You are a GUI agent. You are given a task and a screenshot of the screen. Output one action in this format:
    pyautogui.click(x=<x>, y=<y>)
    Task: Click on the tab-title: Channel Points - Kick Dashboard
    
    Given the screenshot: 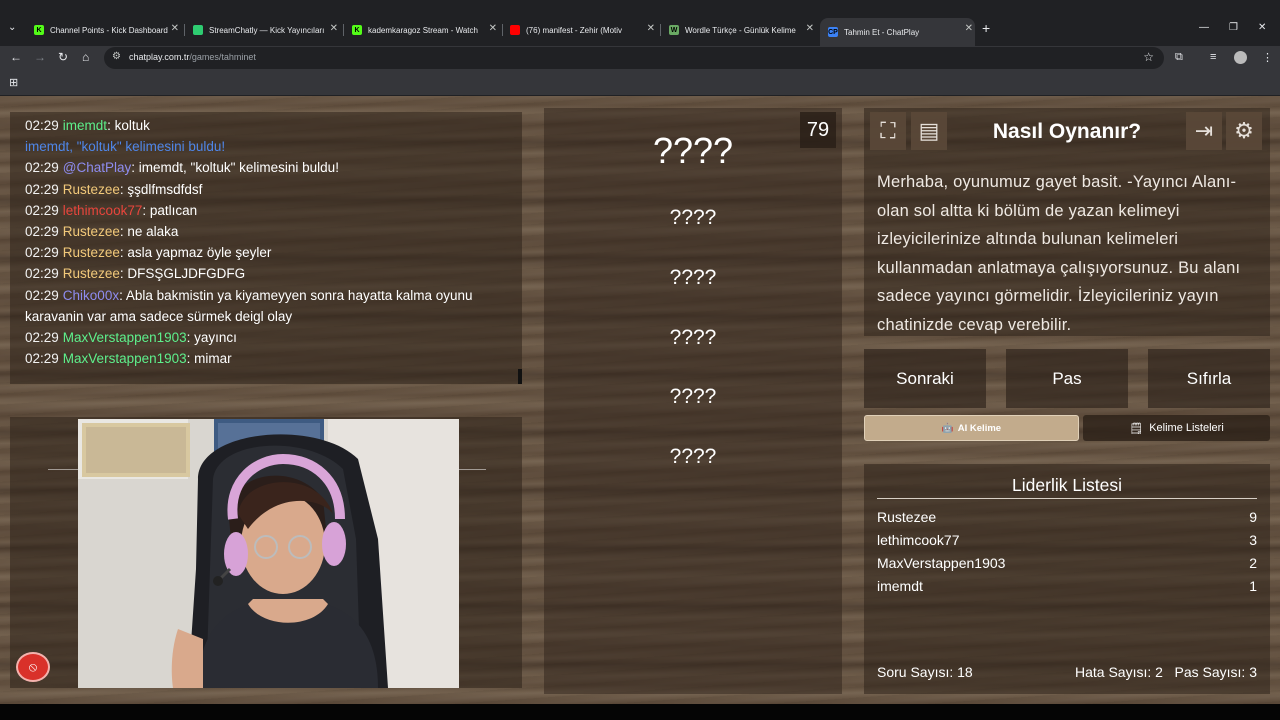 What is the action you would take?
    pyautogui.click(x=109, y=30)
    